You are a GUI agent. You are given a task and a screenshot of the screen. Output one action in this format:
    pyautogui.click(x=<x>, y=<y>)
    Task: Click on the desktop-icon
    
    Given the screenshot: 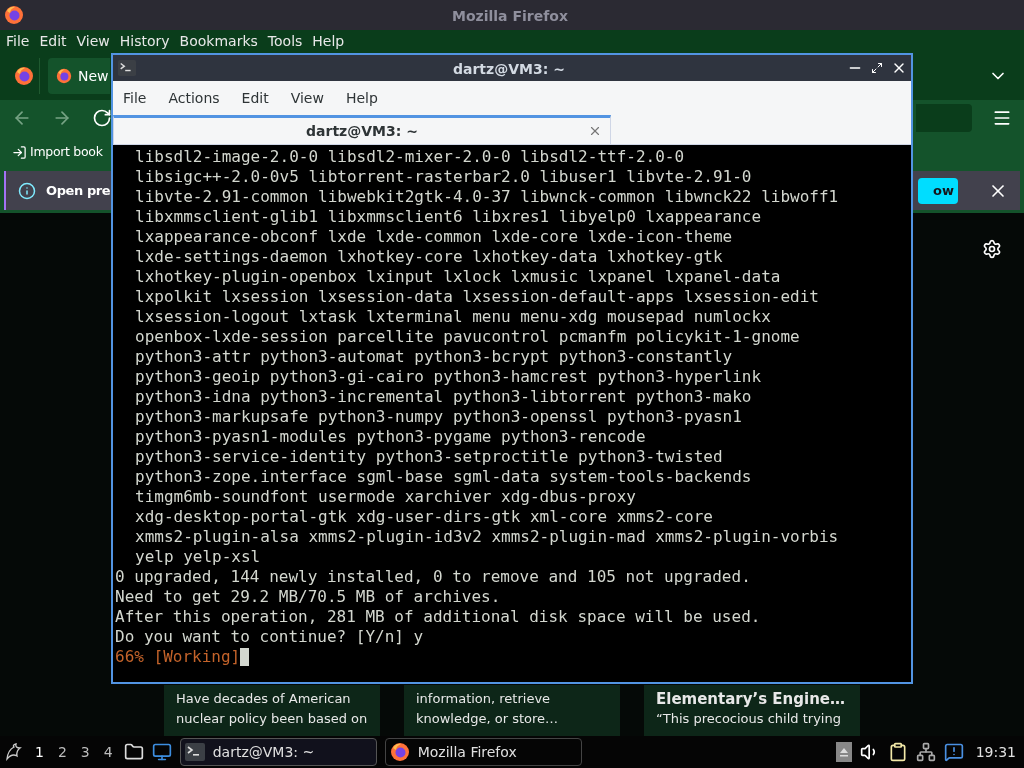 What is the action you would take?
    pyautogui.click(x=161, y=752)
    